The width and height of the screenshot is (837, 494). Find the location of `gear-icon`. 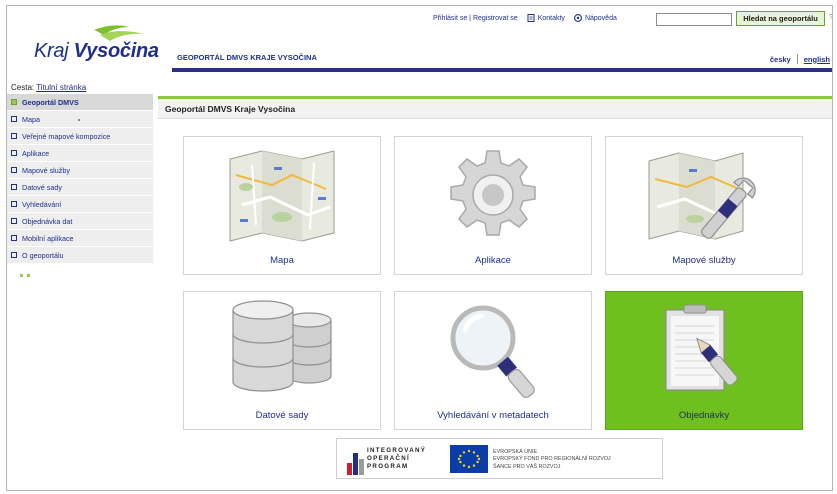

gear-icon is located at coordinates (493, 193).